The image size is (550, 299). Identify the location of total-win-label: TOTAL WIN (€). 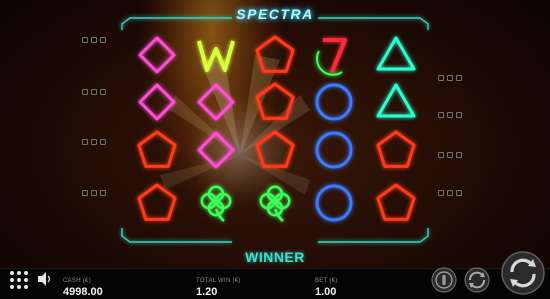
(218, 281).